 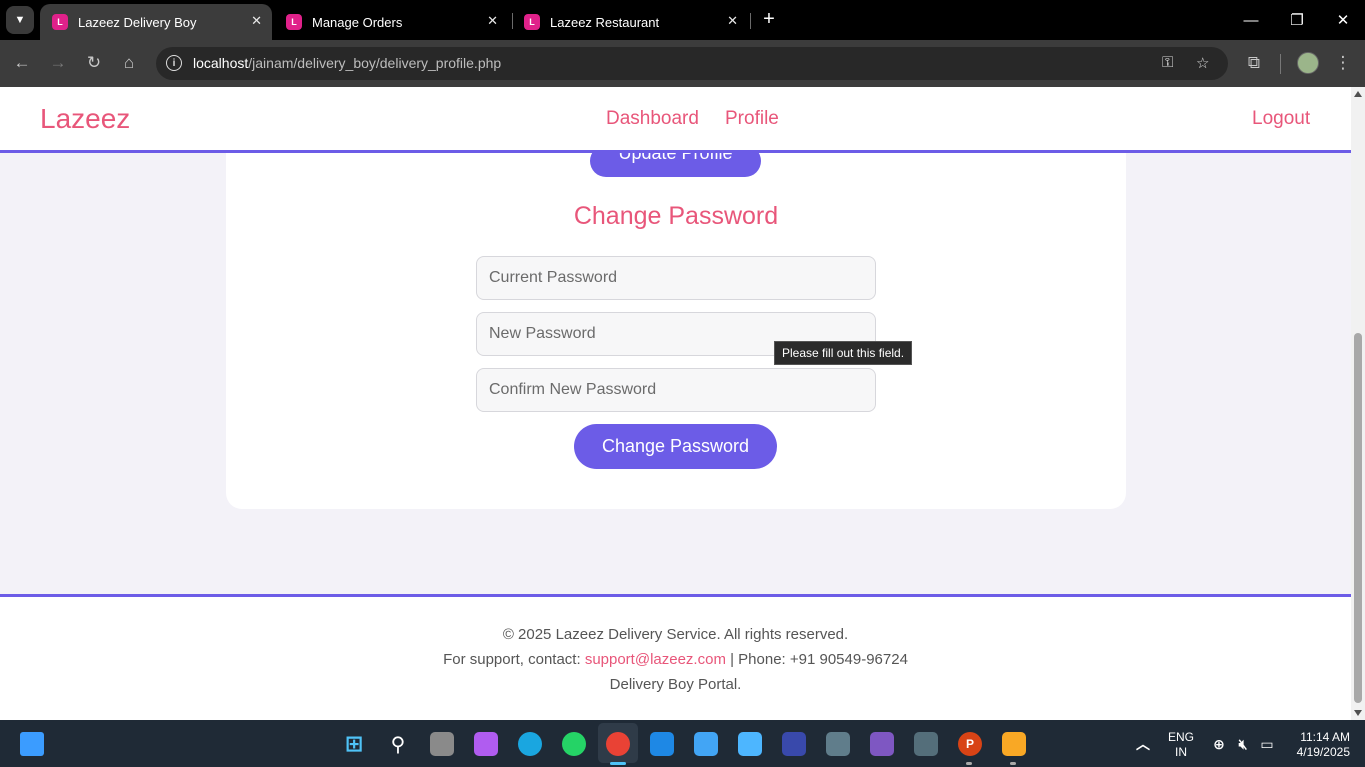 What do you see at coordinates (512, 659) in the screenshot?
I see `support-prefix: For support, contact:` at bounding box center [512, 659].